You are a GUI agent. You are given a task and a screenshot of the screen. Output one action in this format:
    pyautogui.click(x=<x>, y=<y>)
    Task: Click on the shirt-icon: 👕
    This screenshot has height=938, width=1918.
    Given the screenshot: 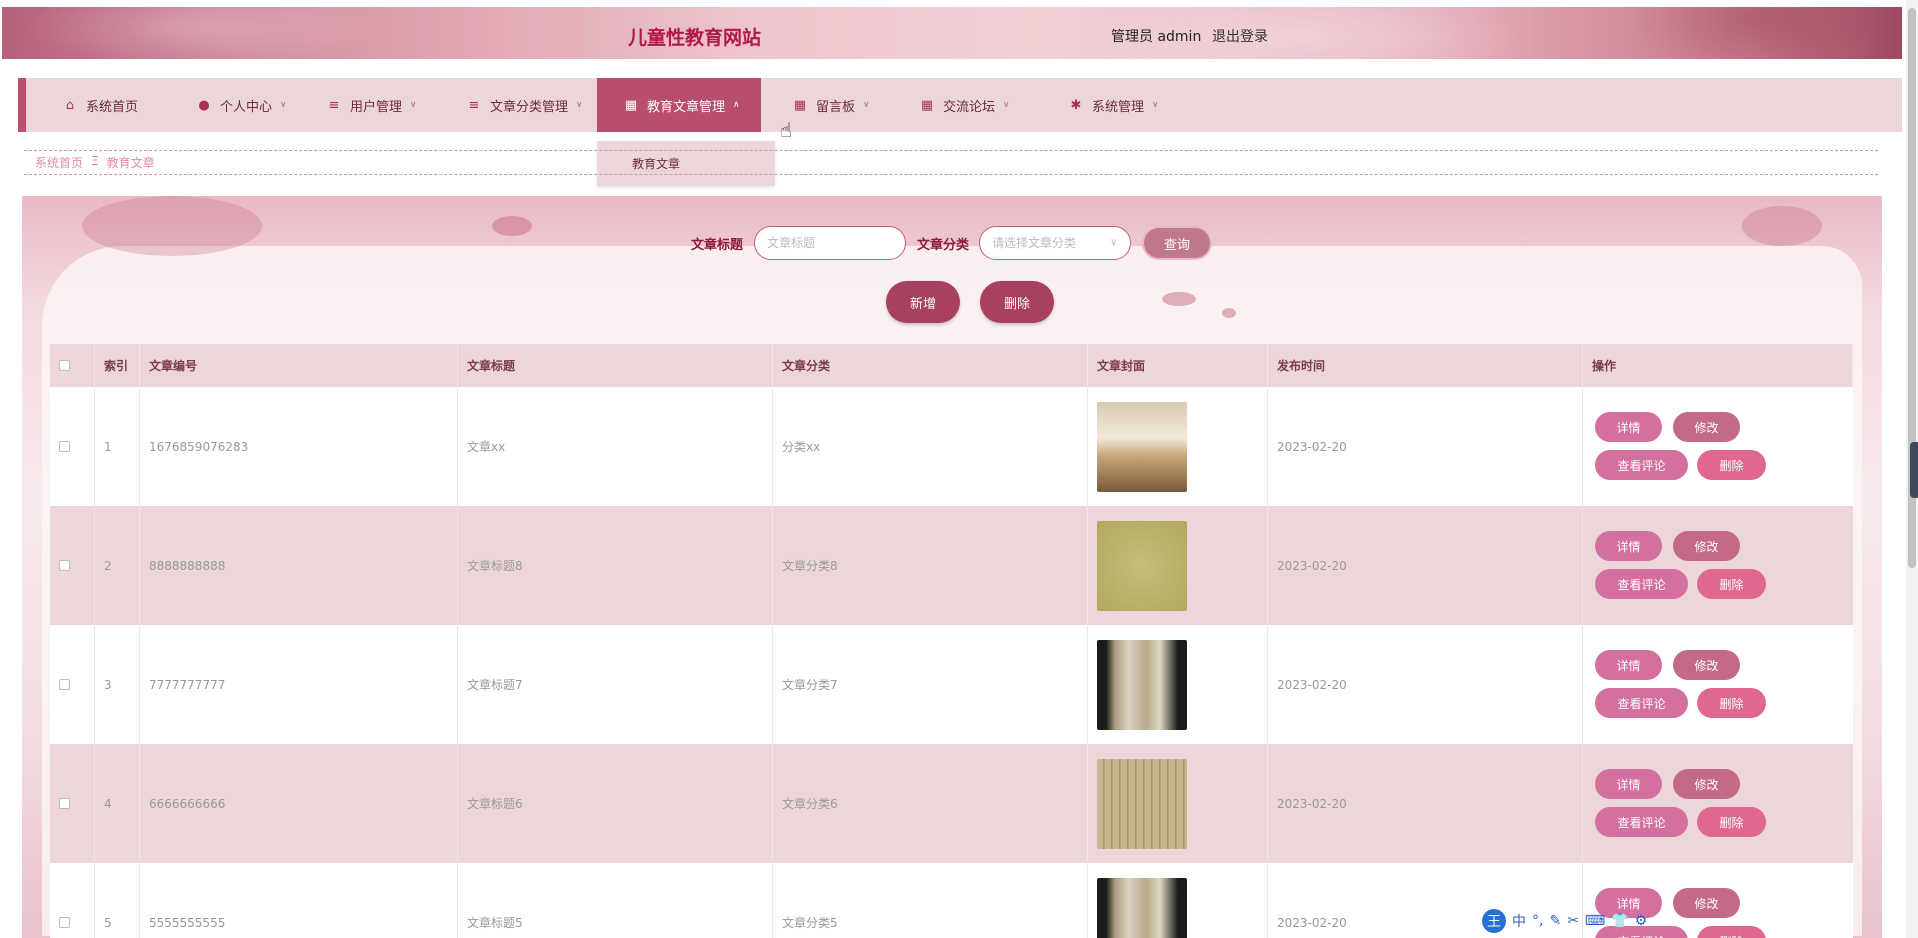 What is the action you would take?
    pyautogui.click(x=1619, y=921)
    